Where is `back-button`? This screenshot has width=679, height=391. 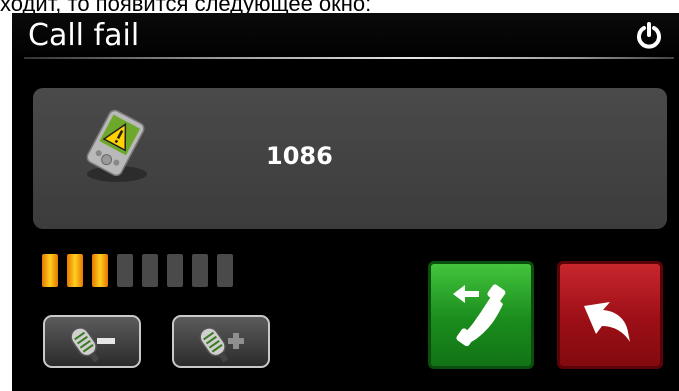 back-button is located at coordinates (610, 315).